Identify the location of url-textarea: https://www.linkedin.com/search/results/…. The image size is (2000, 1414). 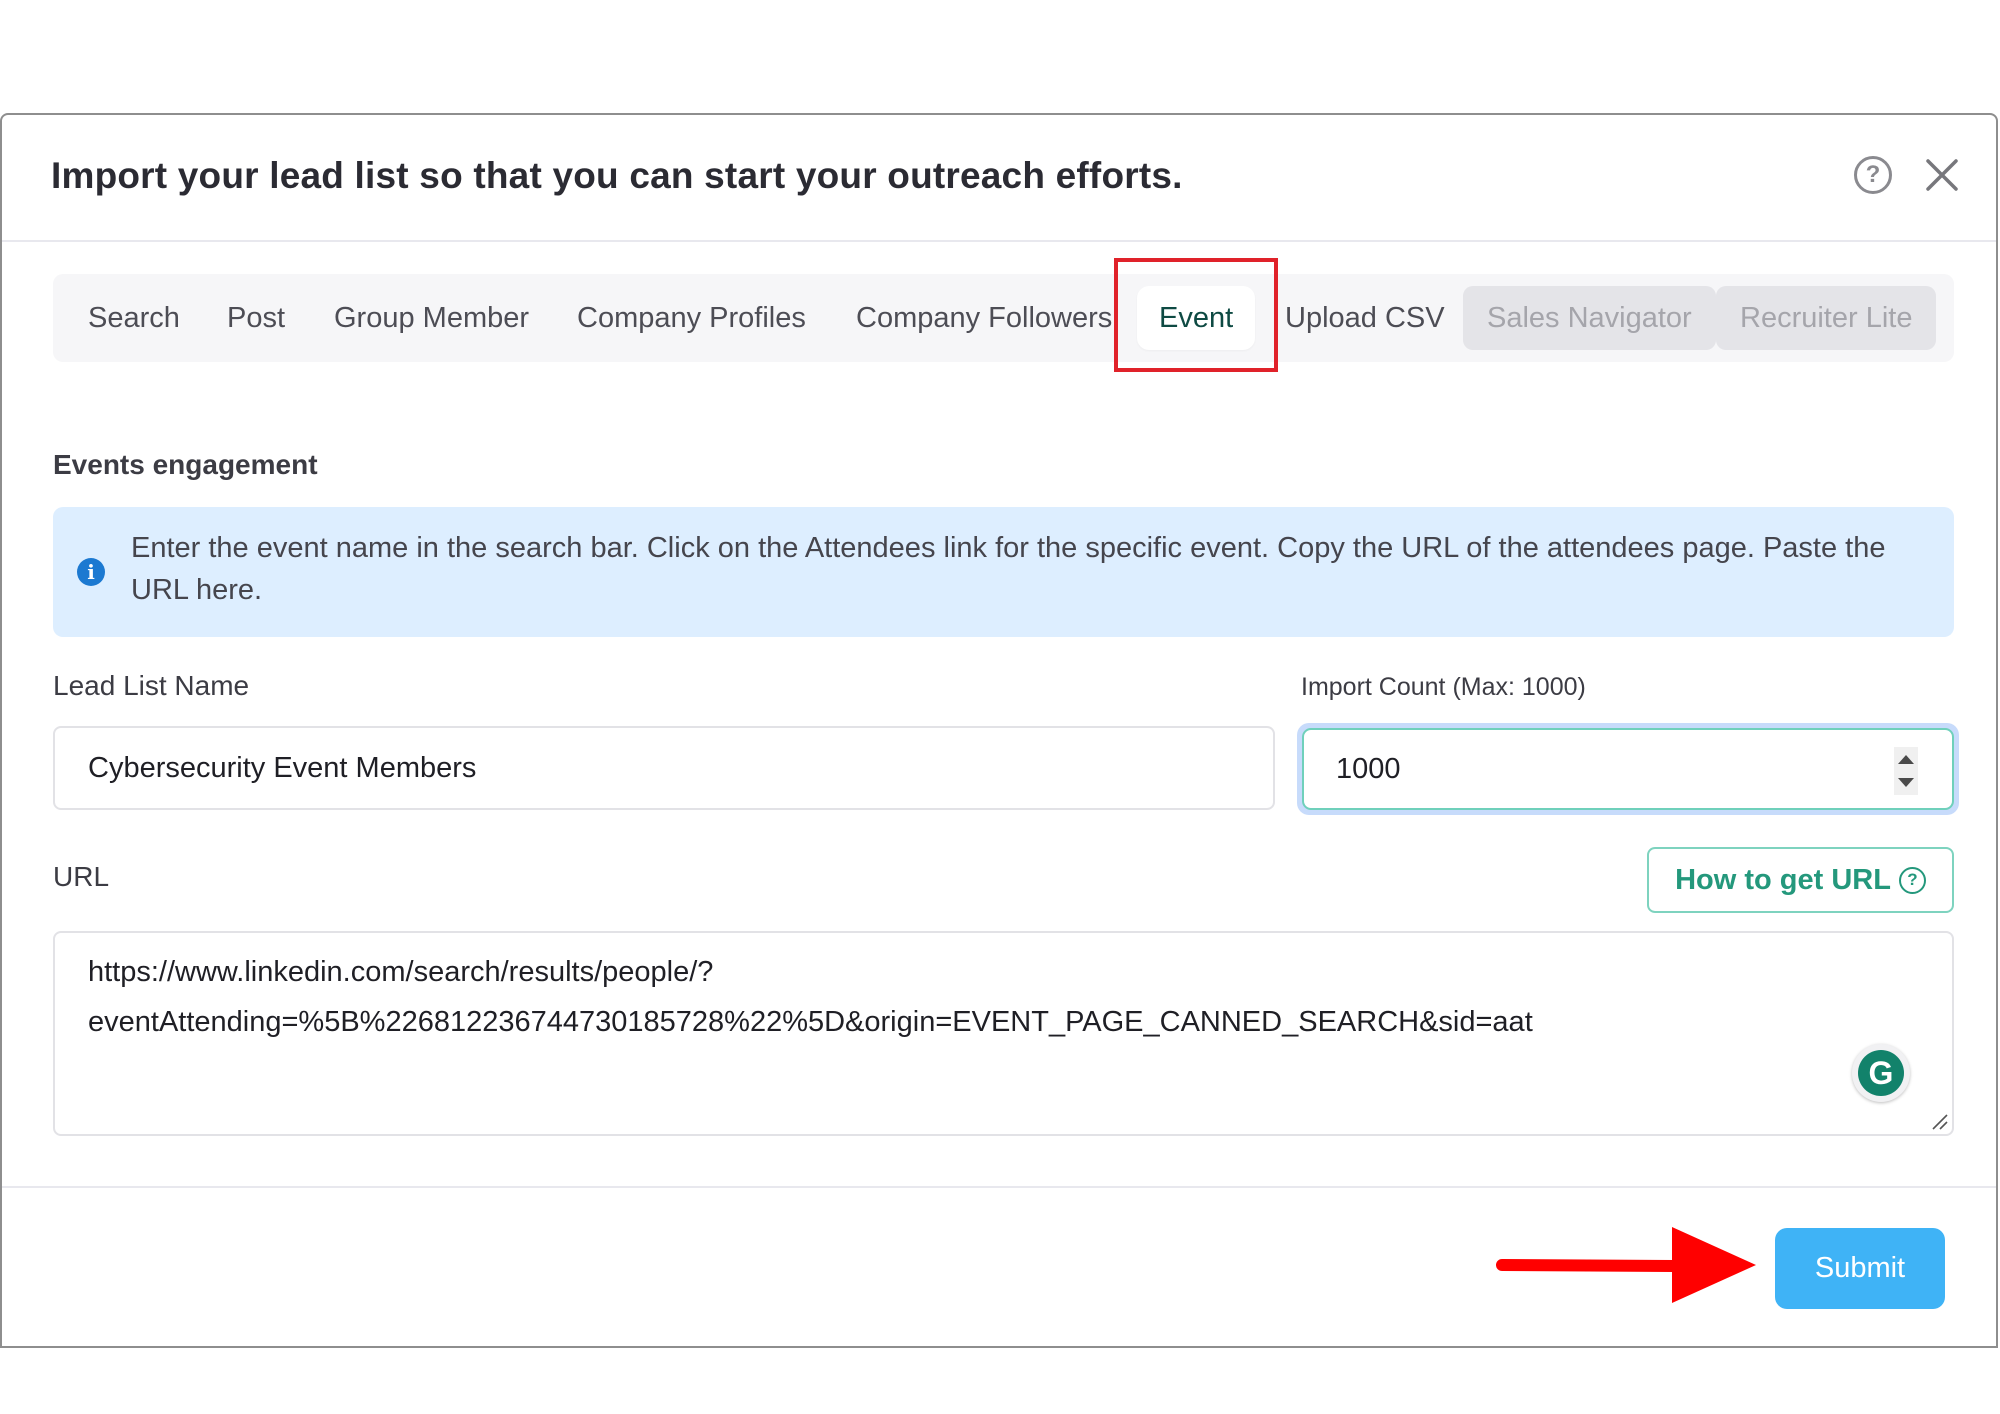
(1003, 1033).